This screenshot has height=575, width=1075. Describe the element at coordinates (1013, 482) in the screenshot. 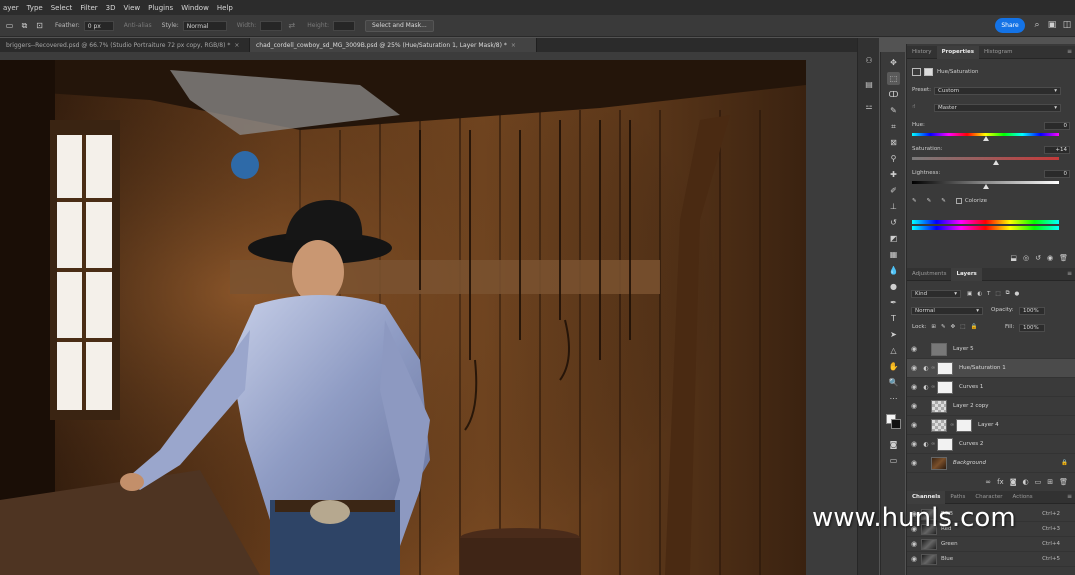

I see `add-mask-icon: ◙` at that location.